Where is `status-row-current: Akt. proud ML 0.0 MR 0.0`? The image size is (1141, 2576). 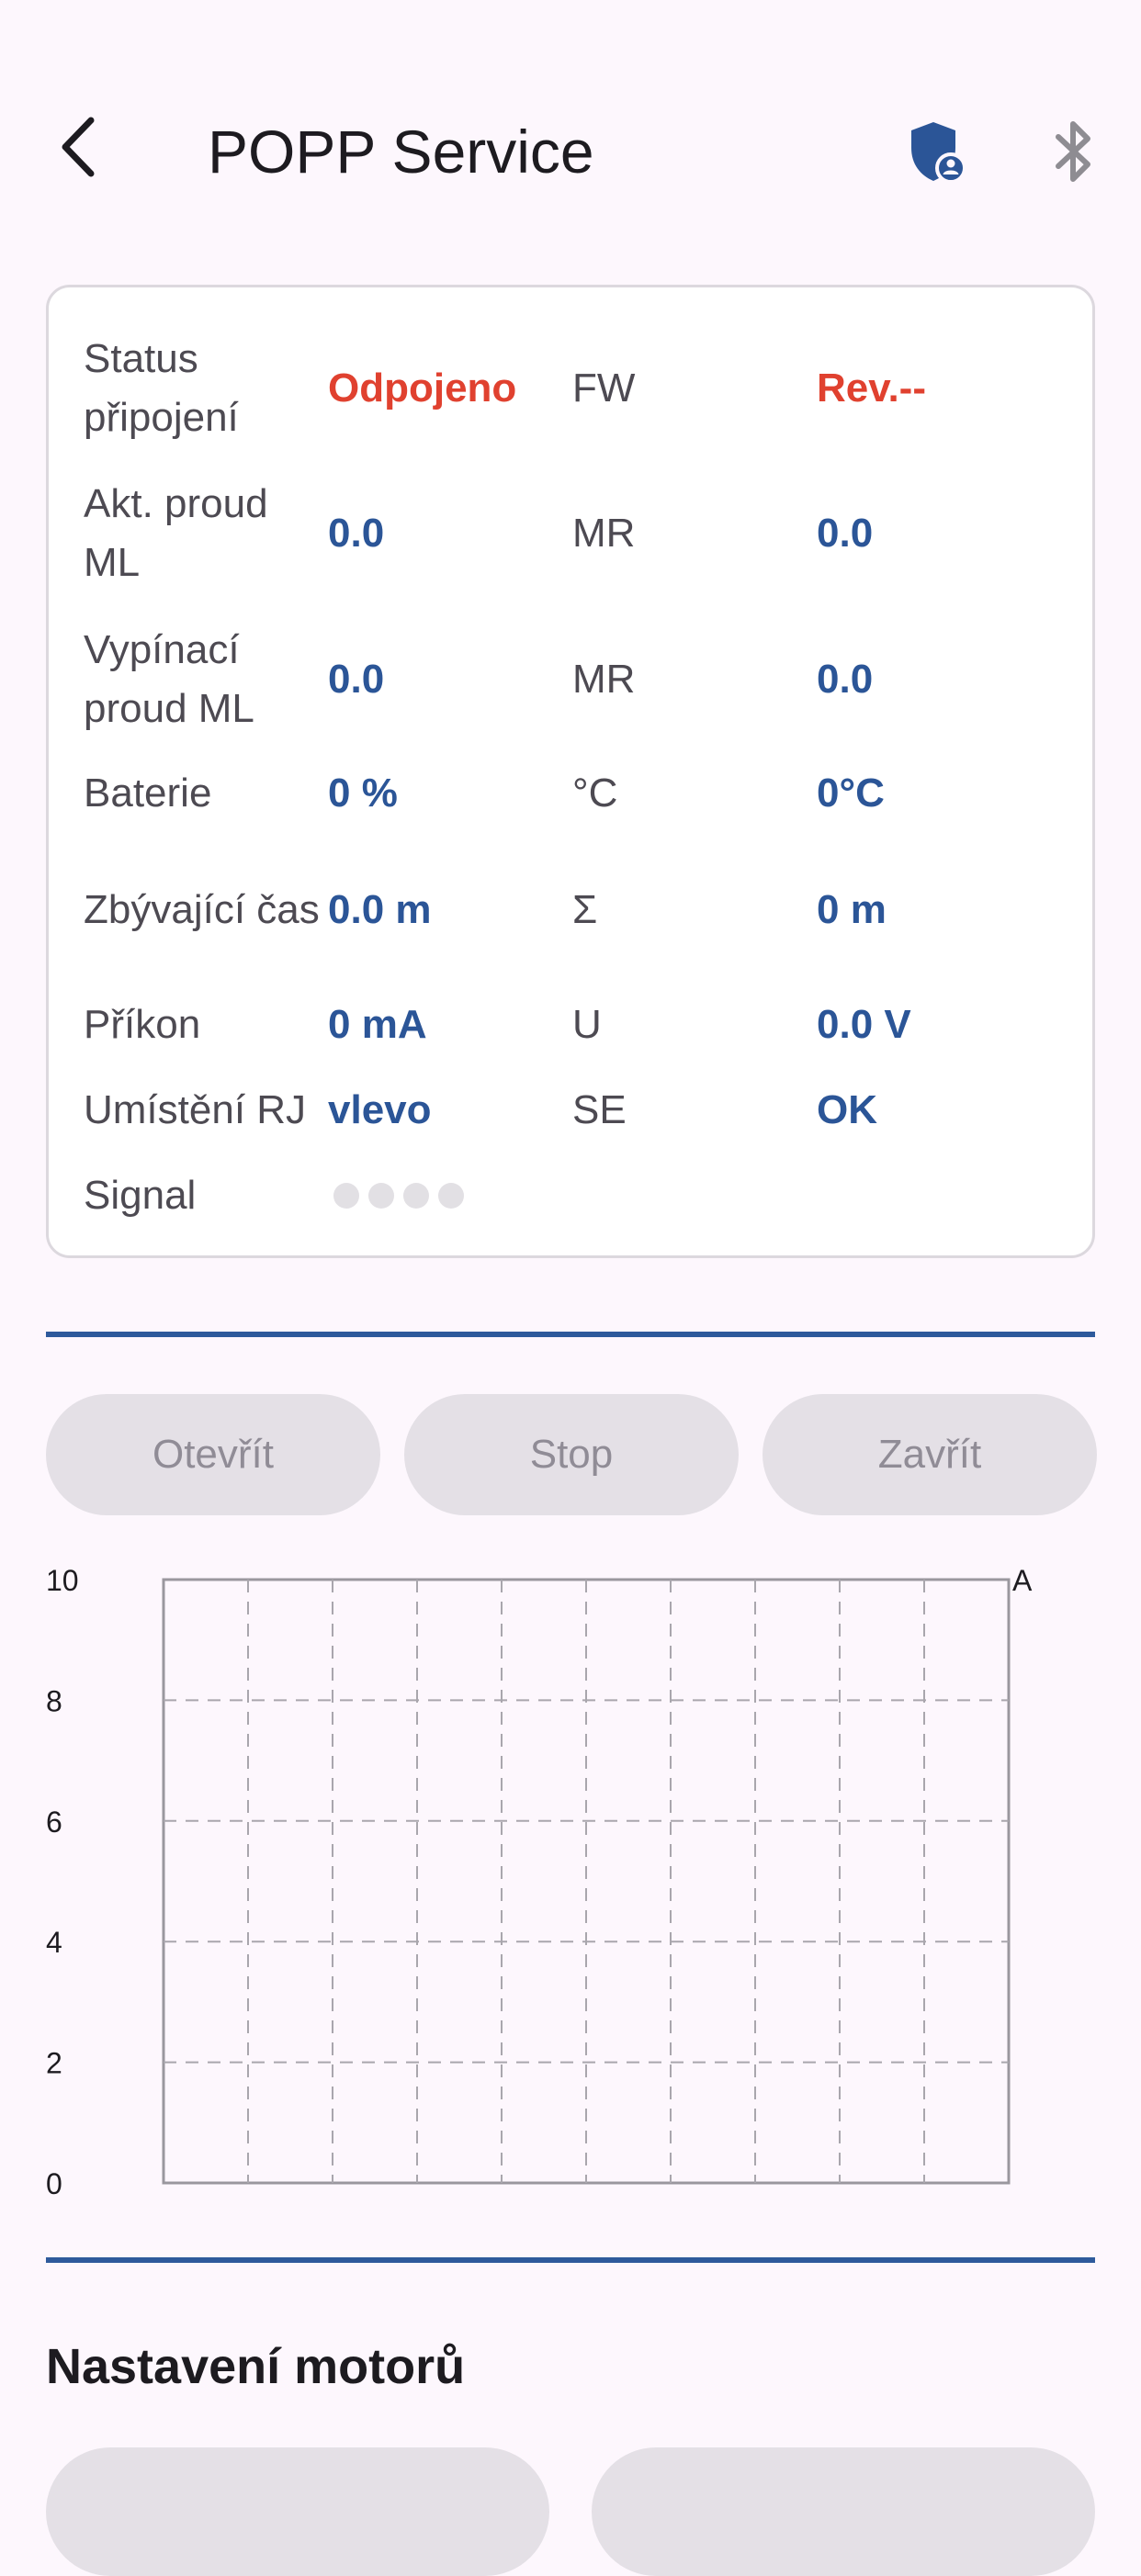
status-row-current: Akt. proud ML 0.0 MR 0.0 is located at coordinates (570, 533).